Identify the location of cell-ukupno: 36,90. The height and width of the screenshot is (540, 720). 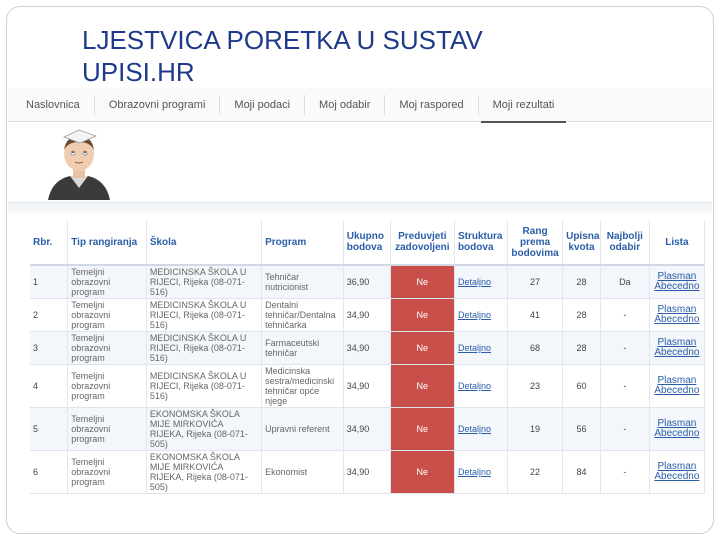
(367, 282).